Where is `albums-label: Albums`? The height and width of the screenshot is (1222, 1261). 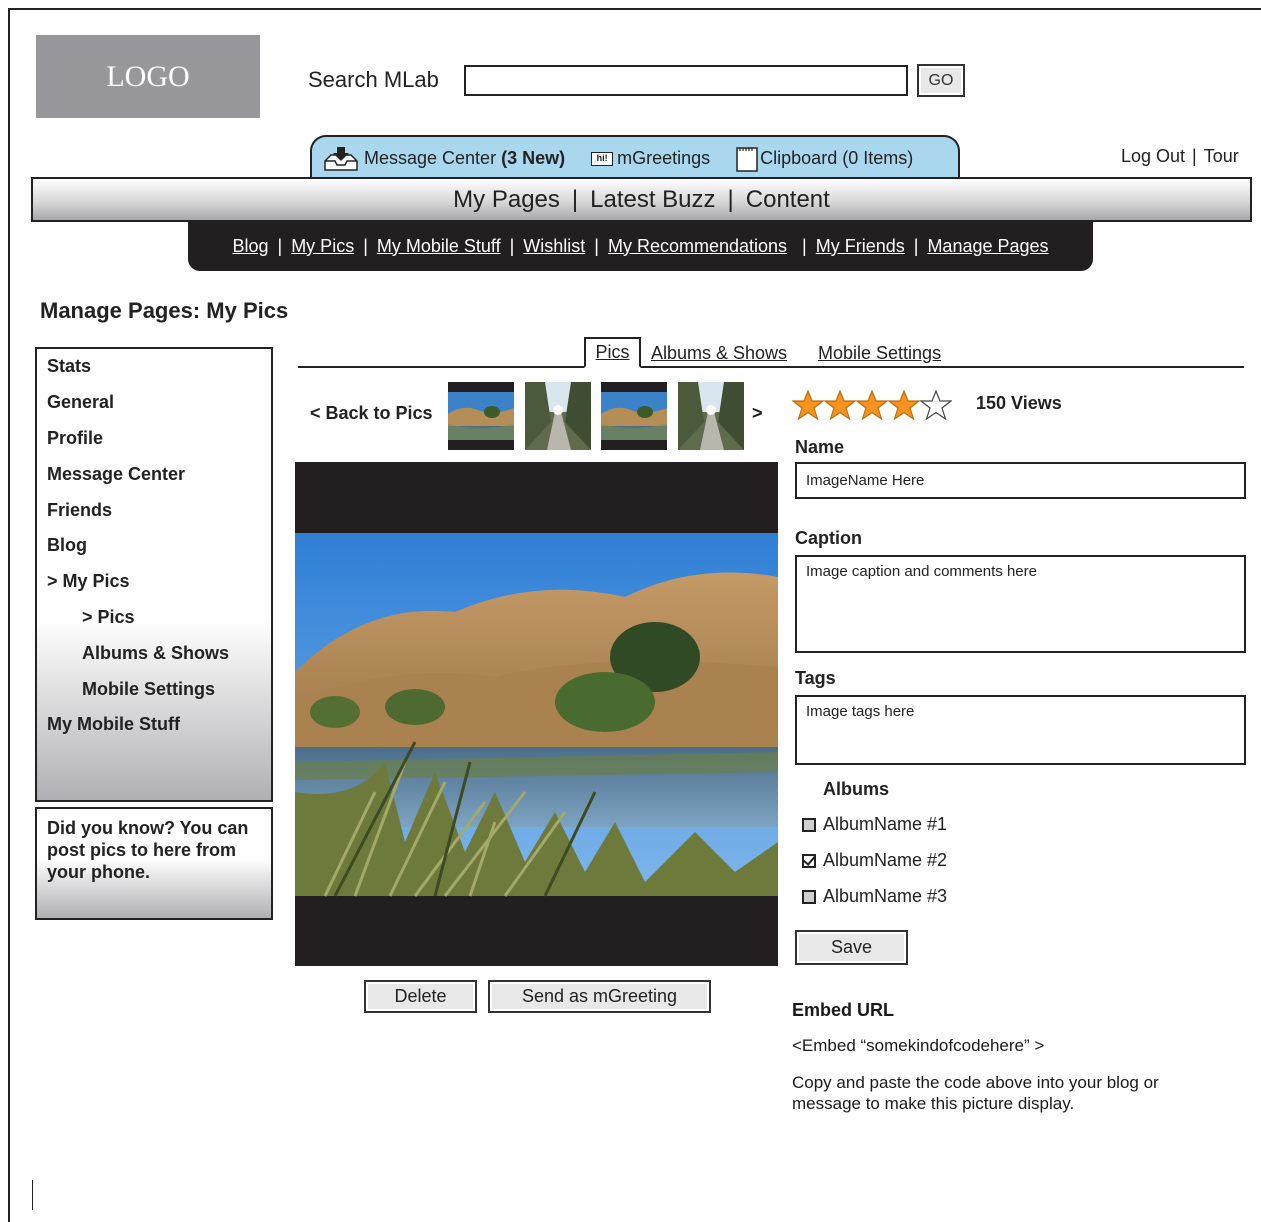
albums-label: Albums is located at coordinates (856, 789).